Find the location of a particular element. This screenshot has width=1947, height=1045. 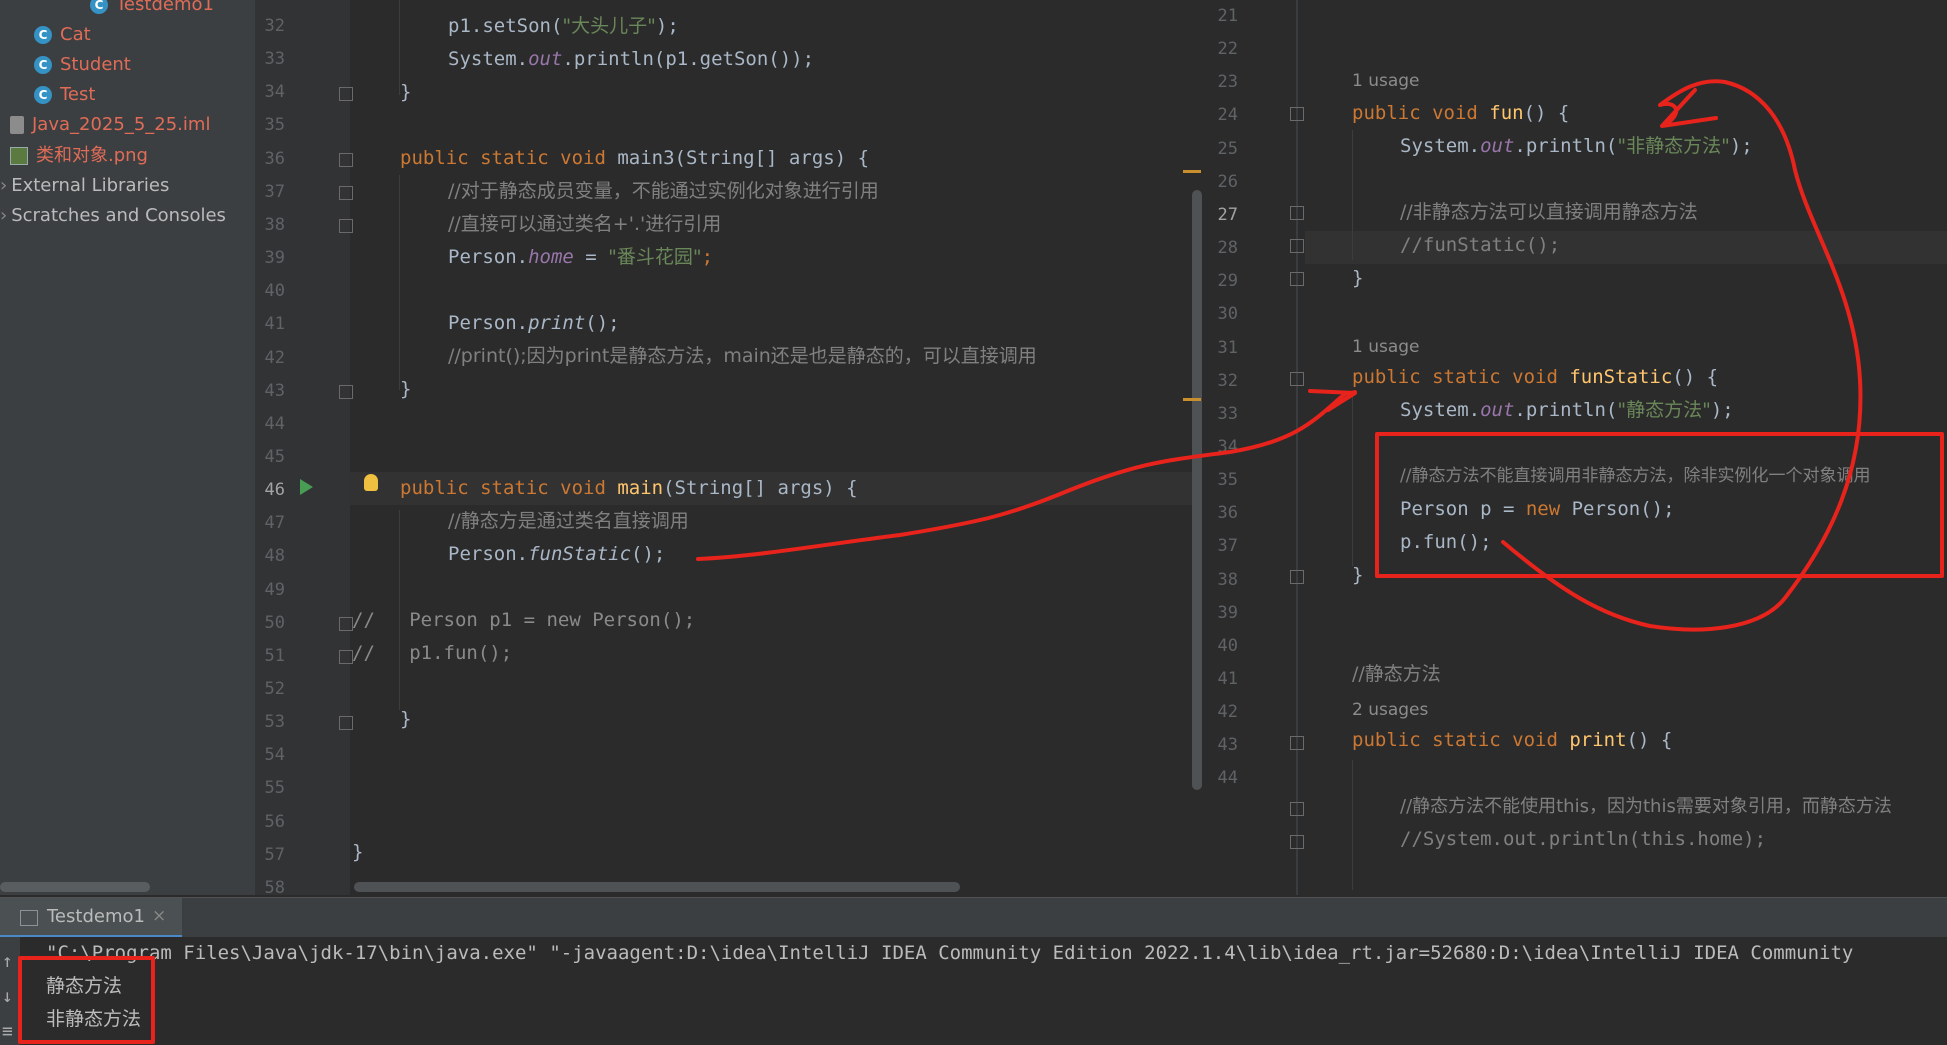

highlight-box-console-output is located at coordinates (86, 1000).